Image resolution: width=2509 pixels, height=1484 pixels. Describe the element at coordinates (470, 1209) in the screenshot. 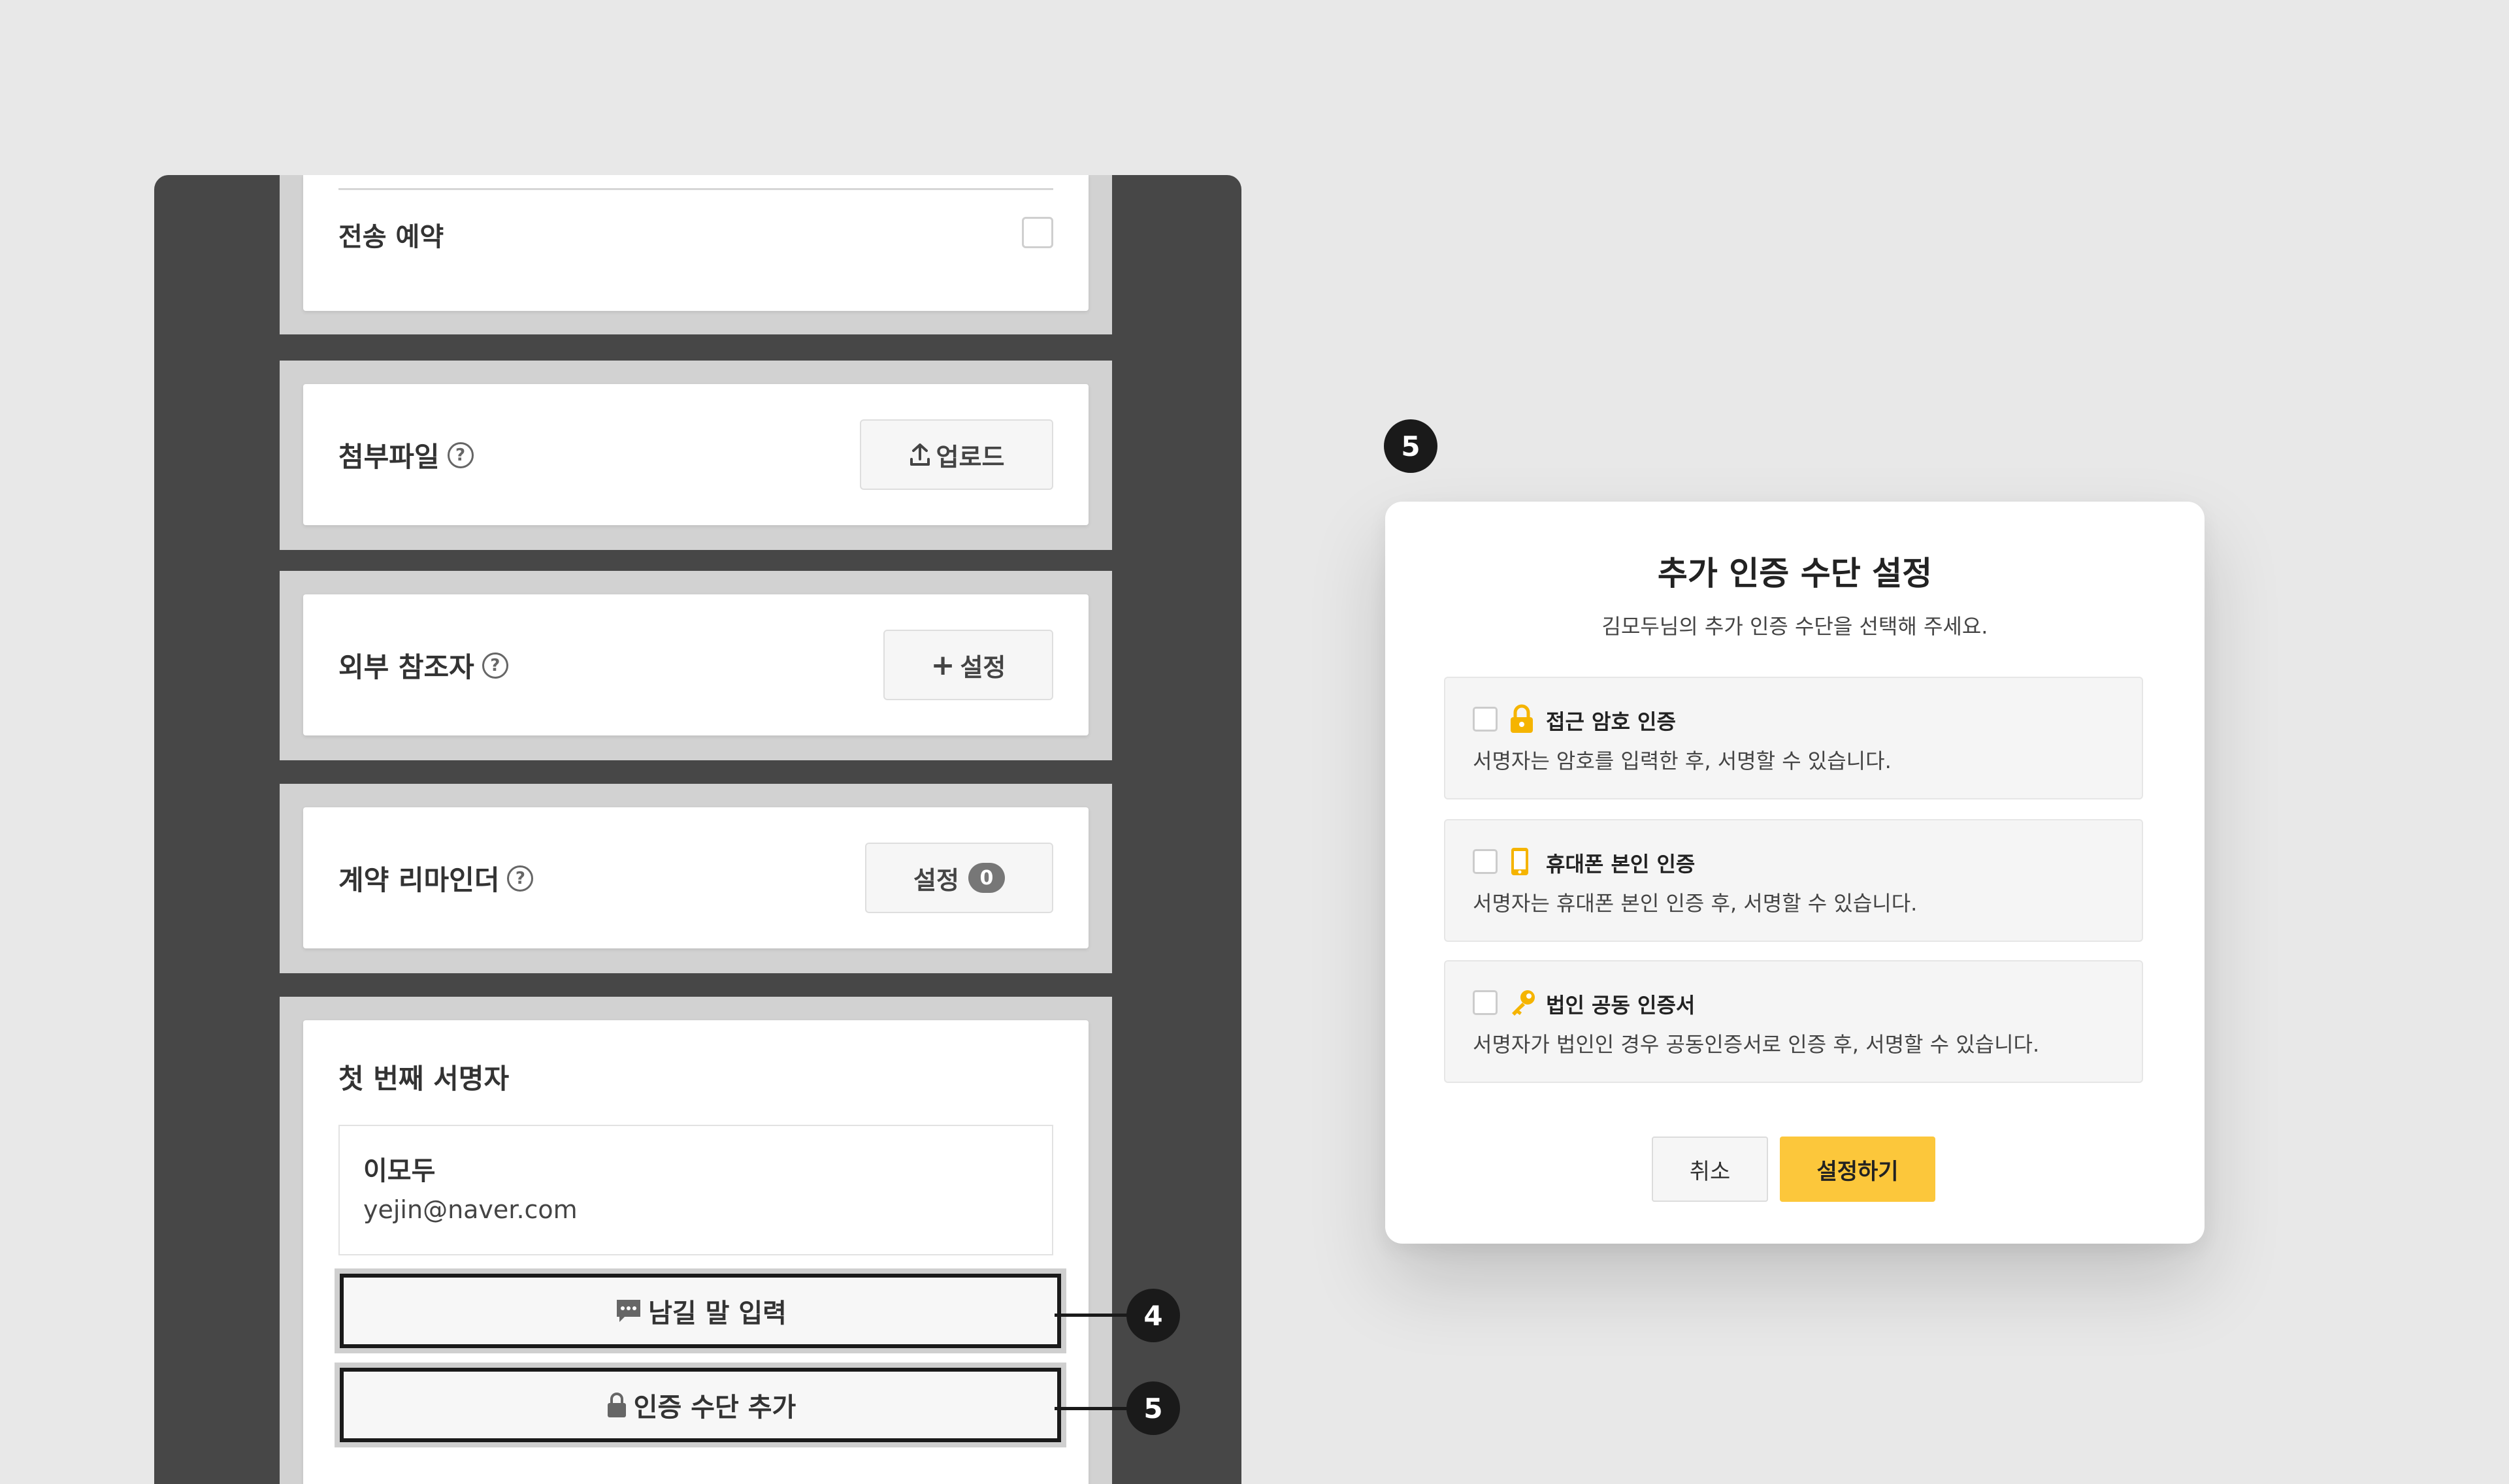

I see `signer-email: yejin@naver.com` at that location.